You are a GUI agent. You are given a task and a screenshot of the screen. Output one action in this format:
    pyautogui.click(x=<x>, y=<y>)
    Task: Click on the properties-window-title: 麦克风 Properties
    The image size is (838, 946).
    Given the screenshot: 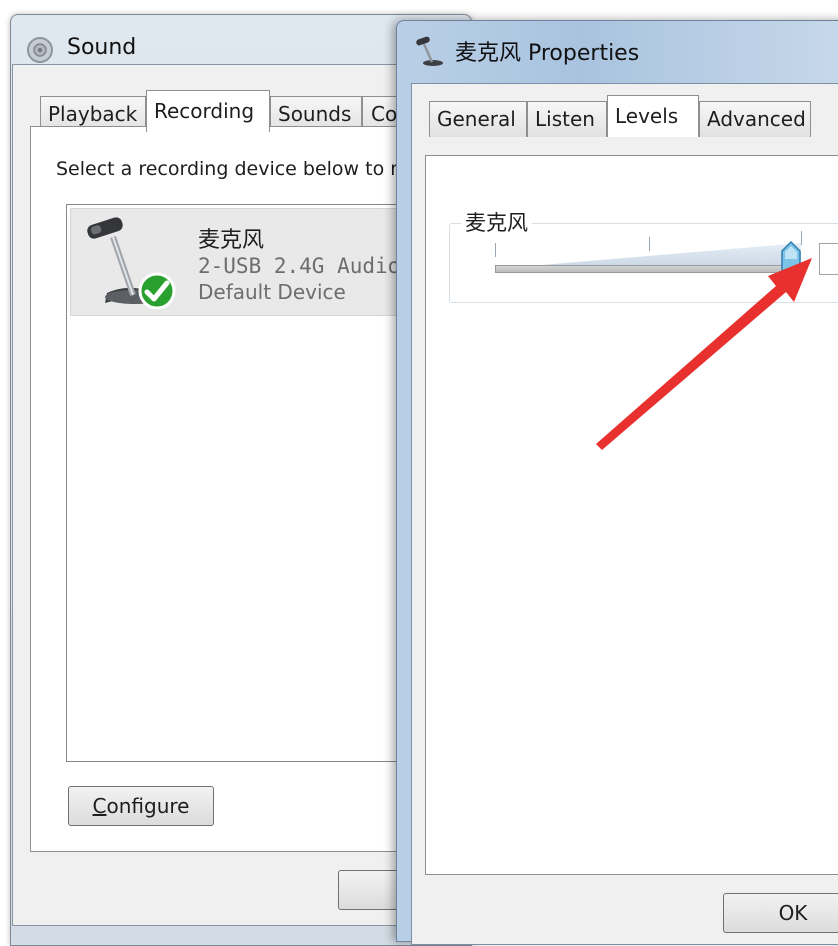 What is the action you would take?
    pyautogui.click(x=547, y=53)
    